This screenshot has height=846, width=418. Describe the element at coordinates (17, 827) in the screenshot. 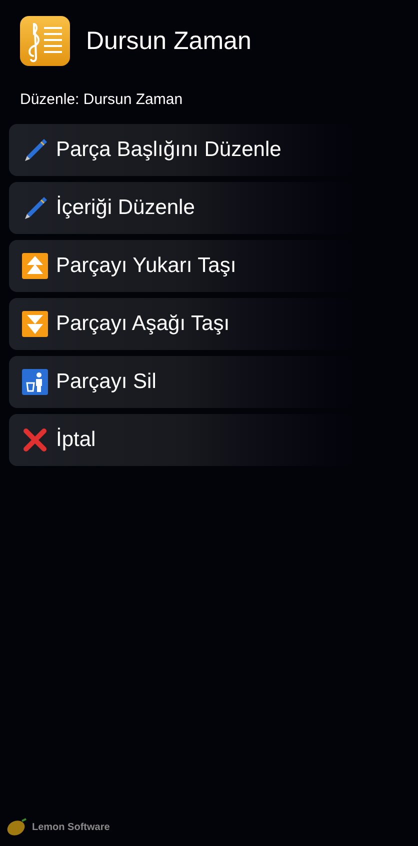

I see `lemon-icon` at that location.